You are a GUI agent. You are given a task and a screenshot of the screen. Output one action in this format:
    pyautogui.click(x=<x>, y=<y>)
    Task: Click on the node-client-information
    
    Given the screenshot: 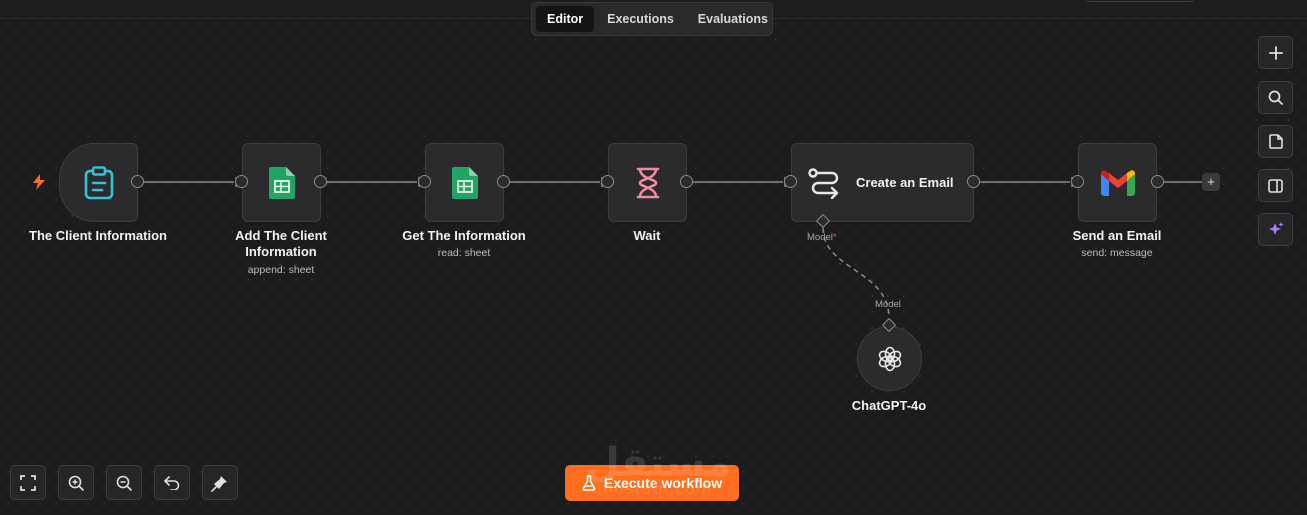 What is the action you would take?
    pyautogui.click(x=98, y=182)
    